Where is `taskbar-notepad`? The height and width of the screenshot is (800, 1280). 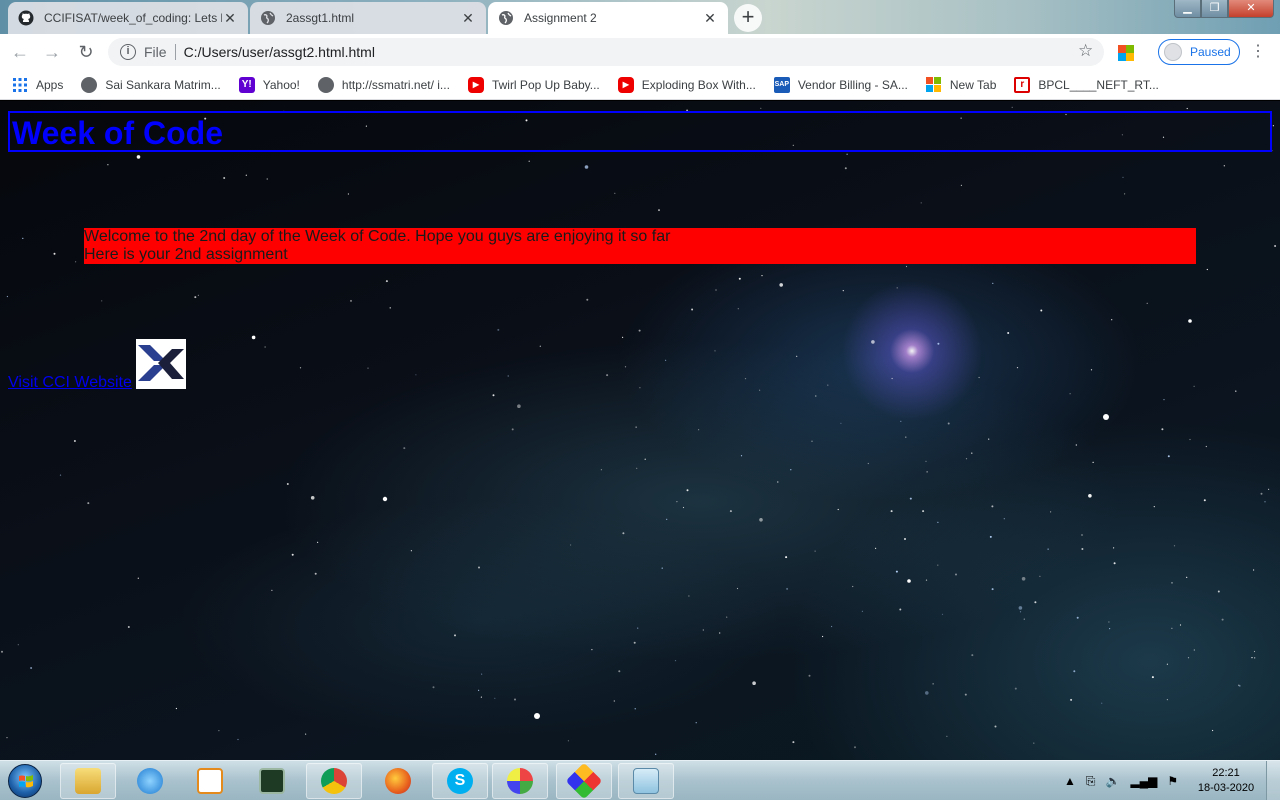
taskbar-notepad is located at coordinates (646, 781).